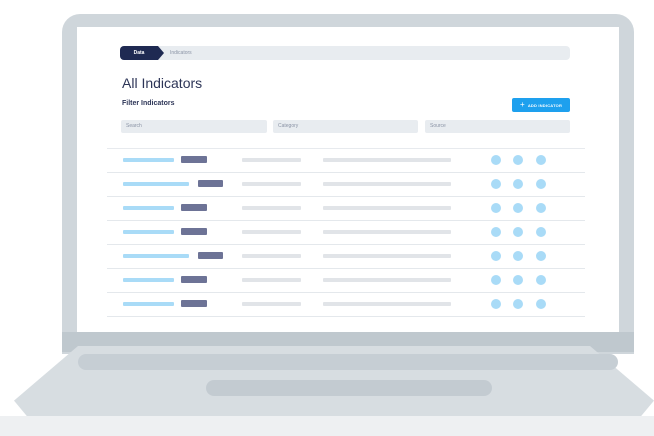 The width and height of the screenshot is (654, 436). Describe the element at coordinates (345, 53) in the screenshot. I see `breadcrumb: Data Indicators` at that location.